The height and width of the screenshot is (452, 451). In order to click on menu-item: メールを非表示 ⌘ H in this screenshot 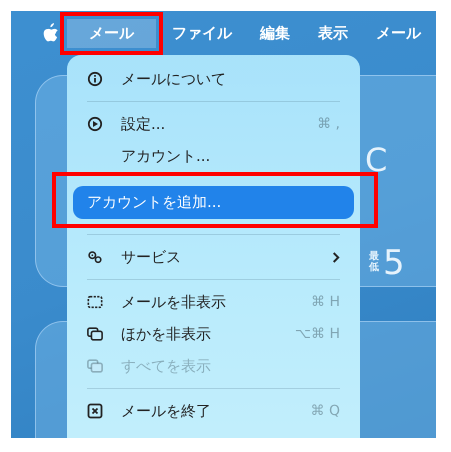, I will do `click(213, 302)`.